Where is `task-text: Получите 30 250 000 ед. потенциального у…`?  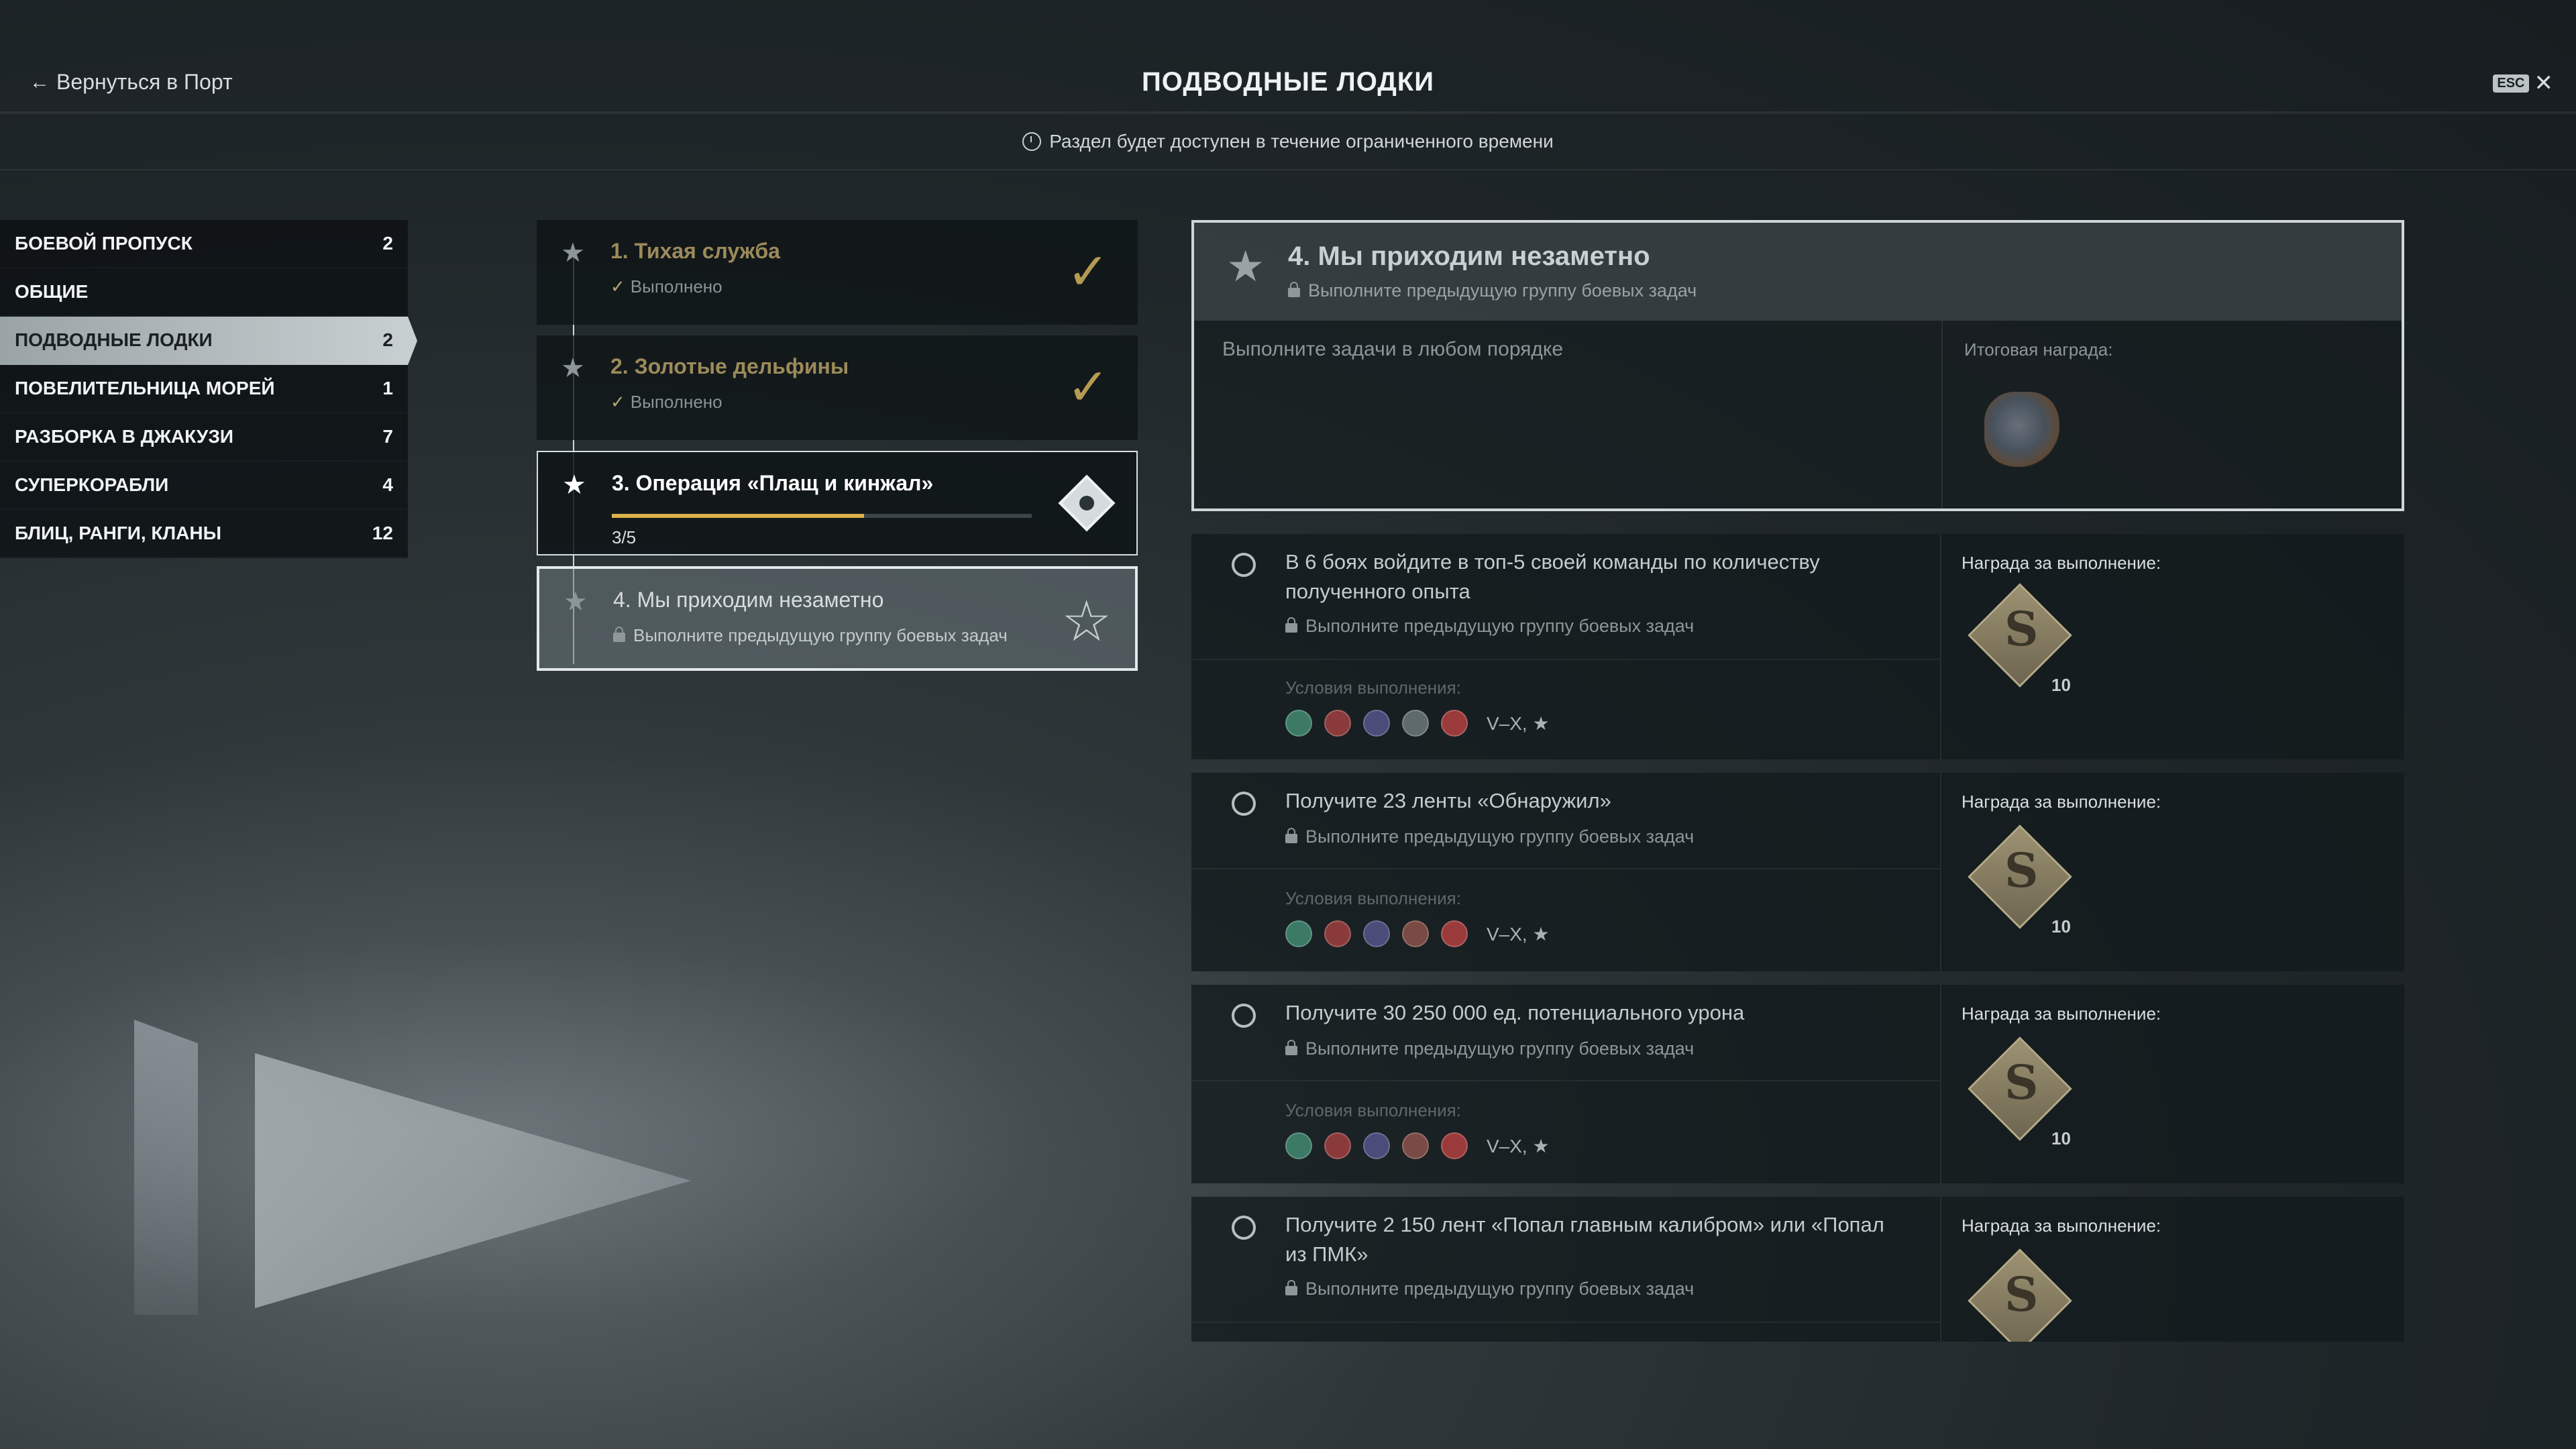
task-text: Получите 30 250 000 ед. потенциального у… is located at coordinates (1515, 1012).